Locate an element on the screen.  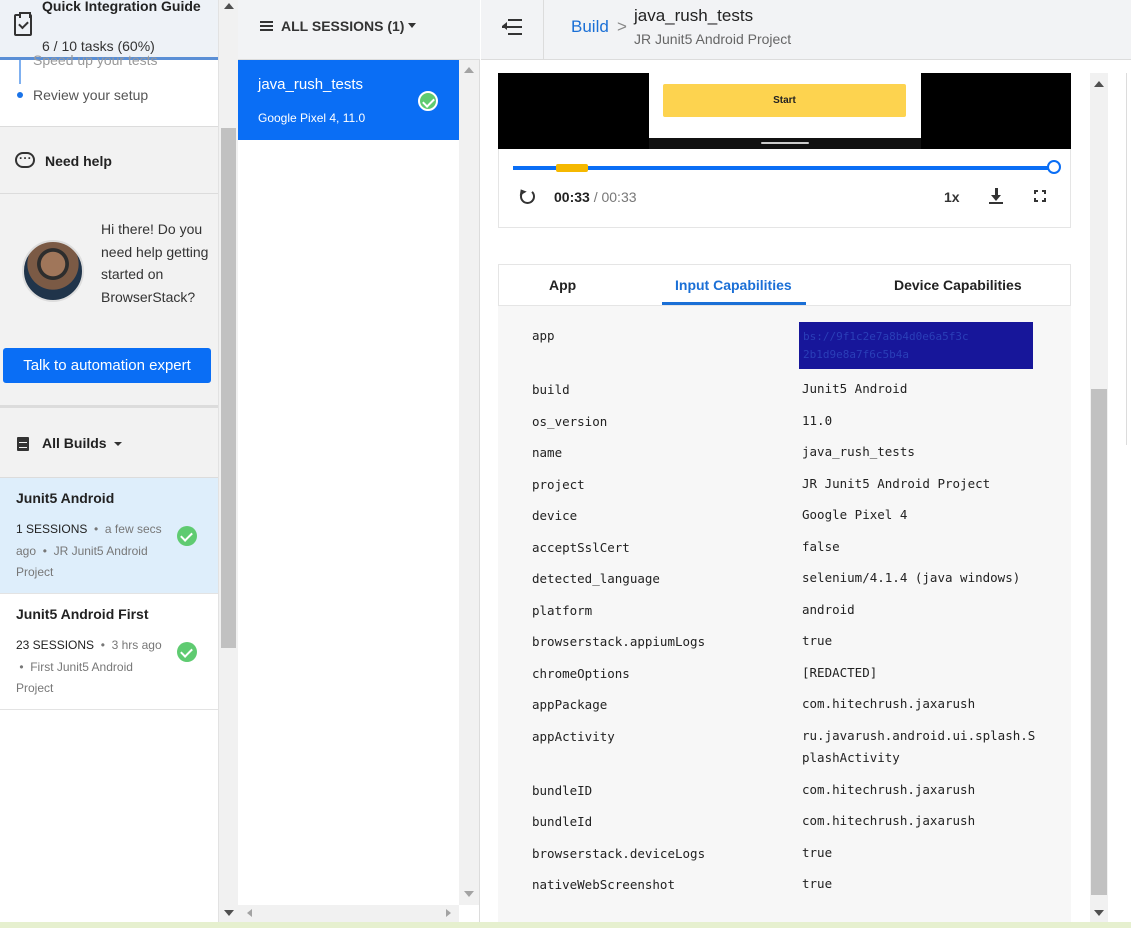
guide-step-previous: Speed up your tests is located at coordinates (95, 60).